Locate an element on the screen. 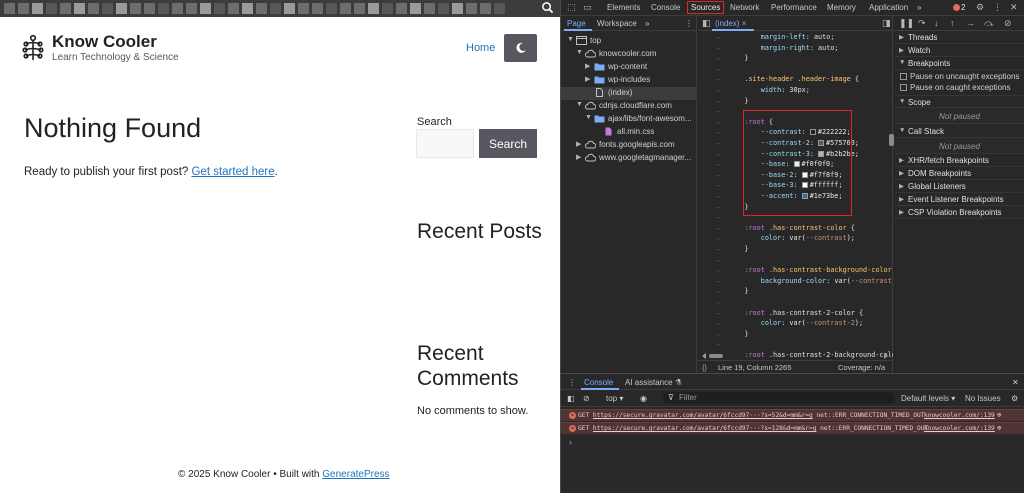  navigator-more-button: » is located at coordinates (647, 23).